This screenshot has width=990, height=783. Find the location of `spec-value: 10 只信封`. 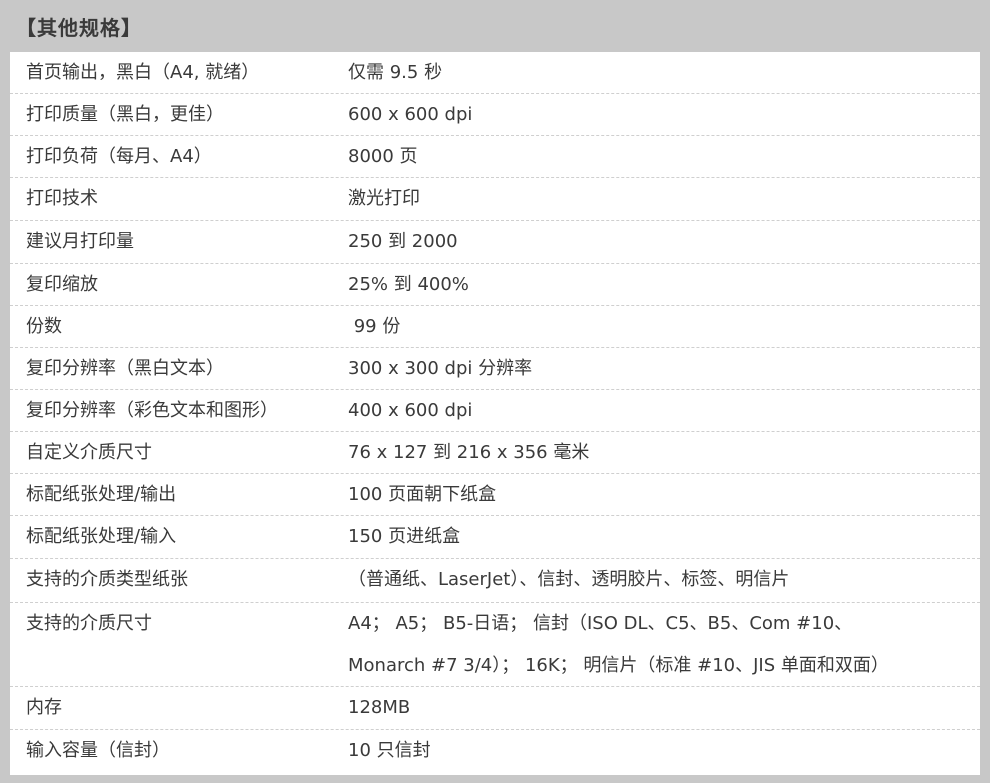

spec-value: 10 只信封 is located at coordinates (389, 750).